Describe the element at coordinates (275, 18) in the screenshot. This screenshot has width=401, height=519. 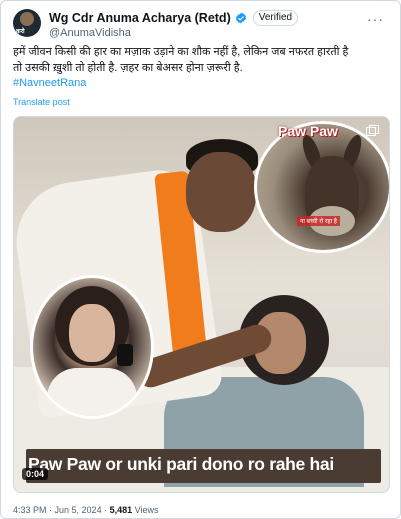
I see `verified-label: Verified` at that location.